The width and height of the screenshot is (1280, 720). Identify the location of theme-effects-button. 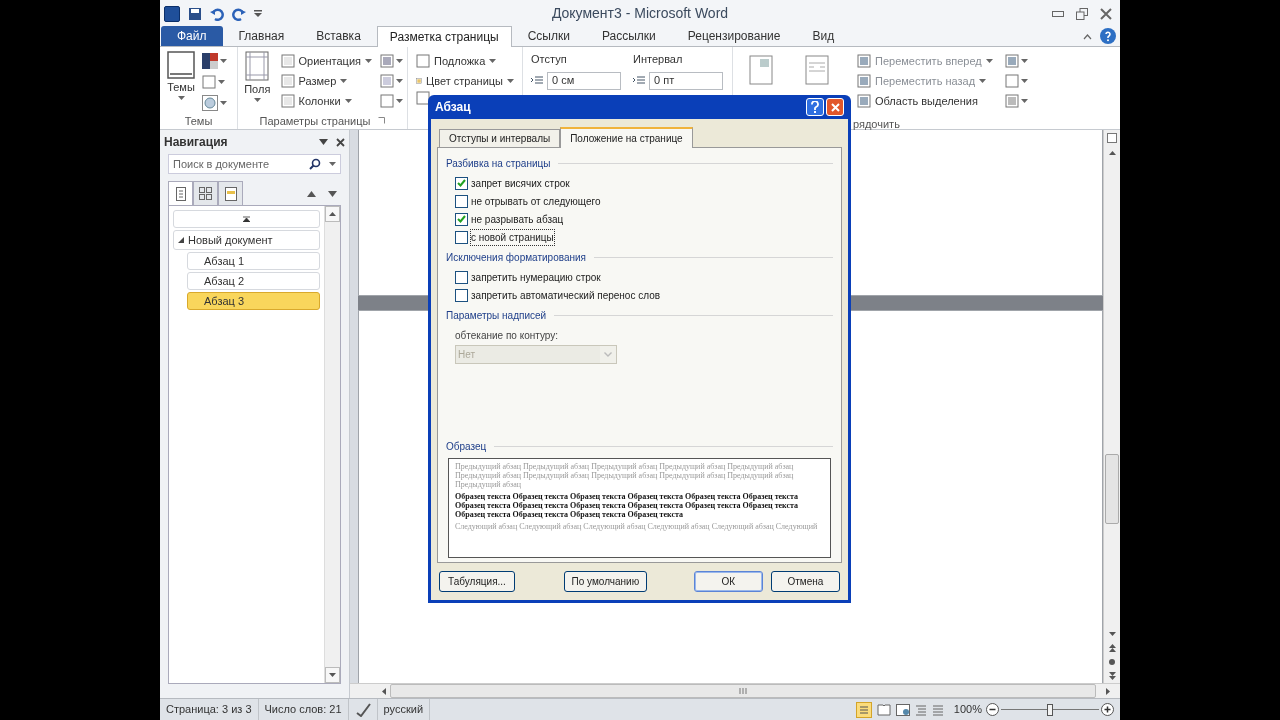
(214, 103).